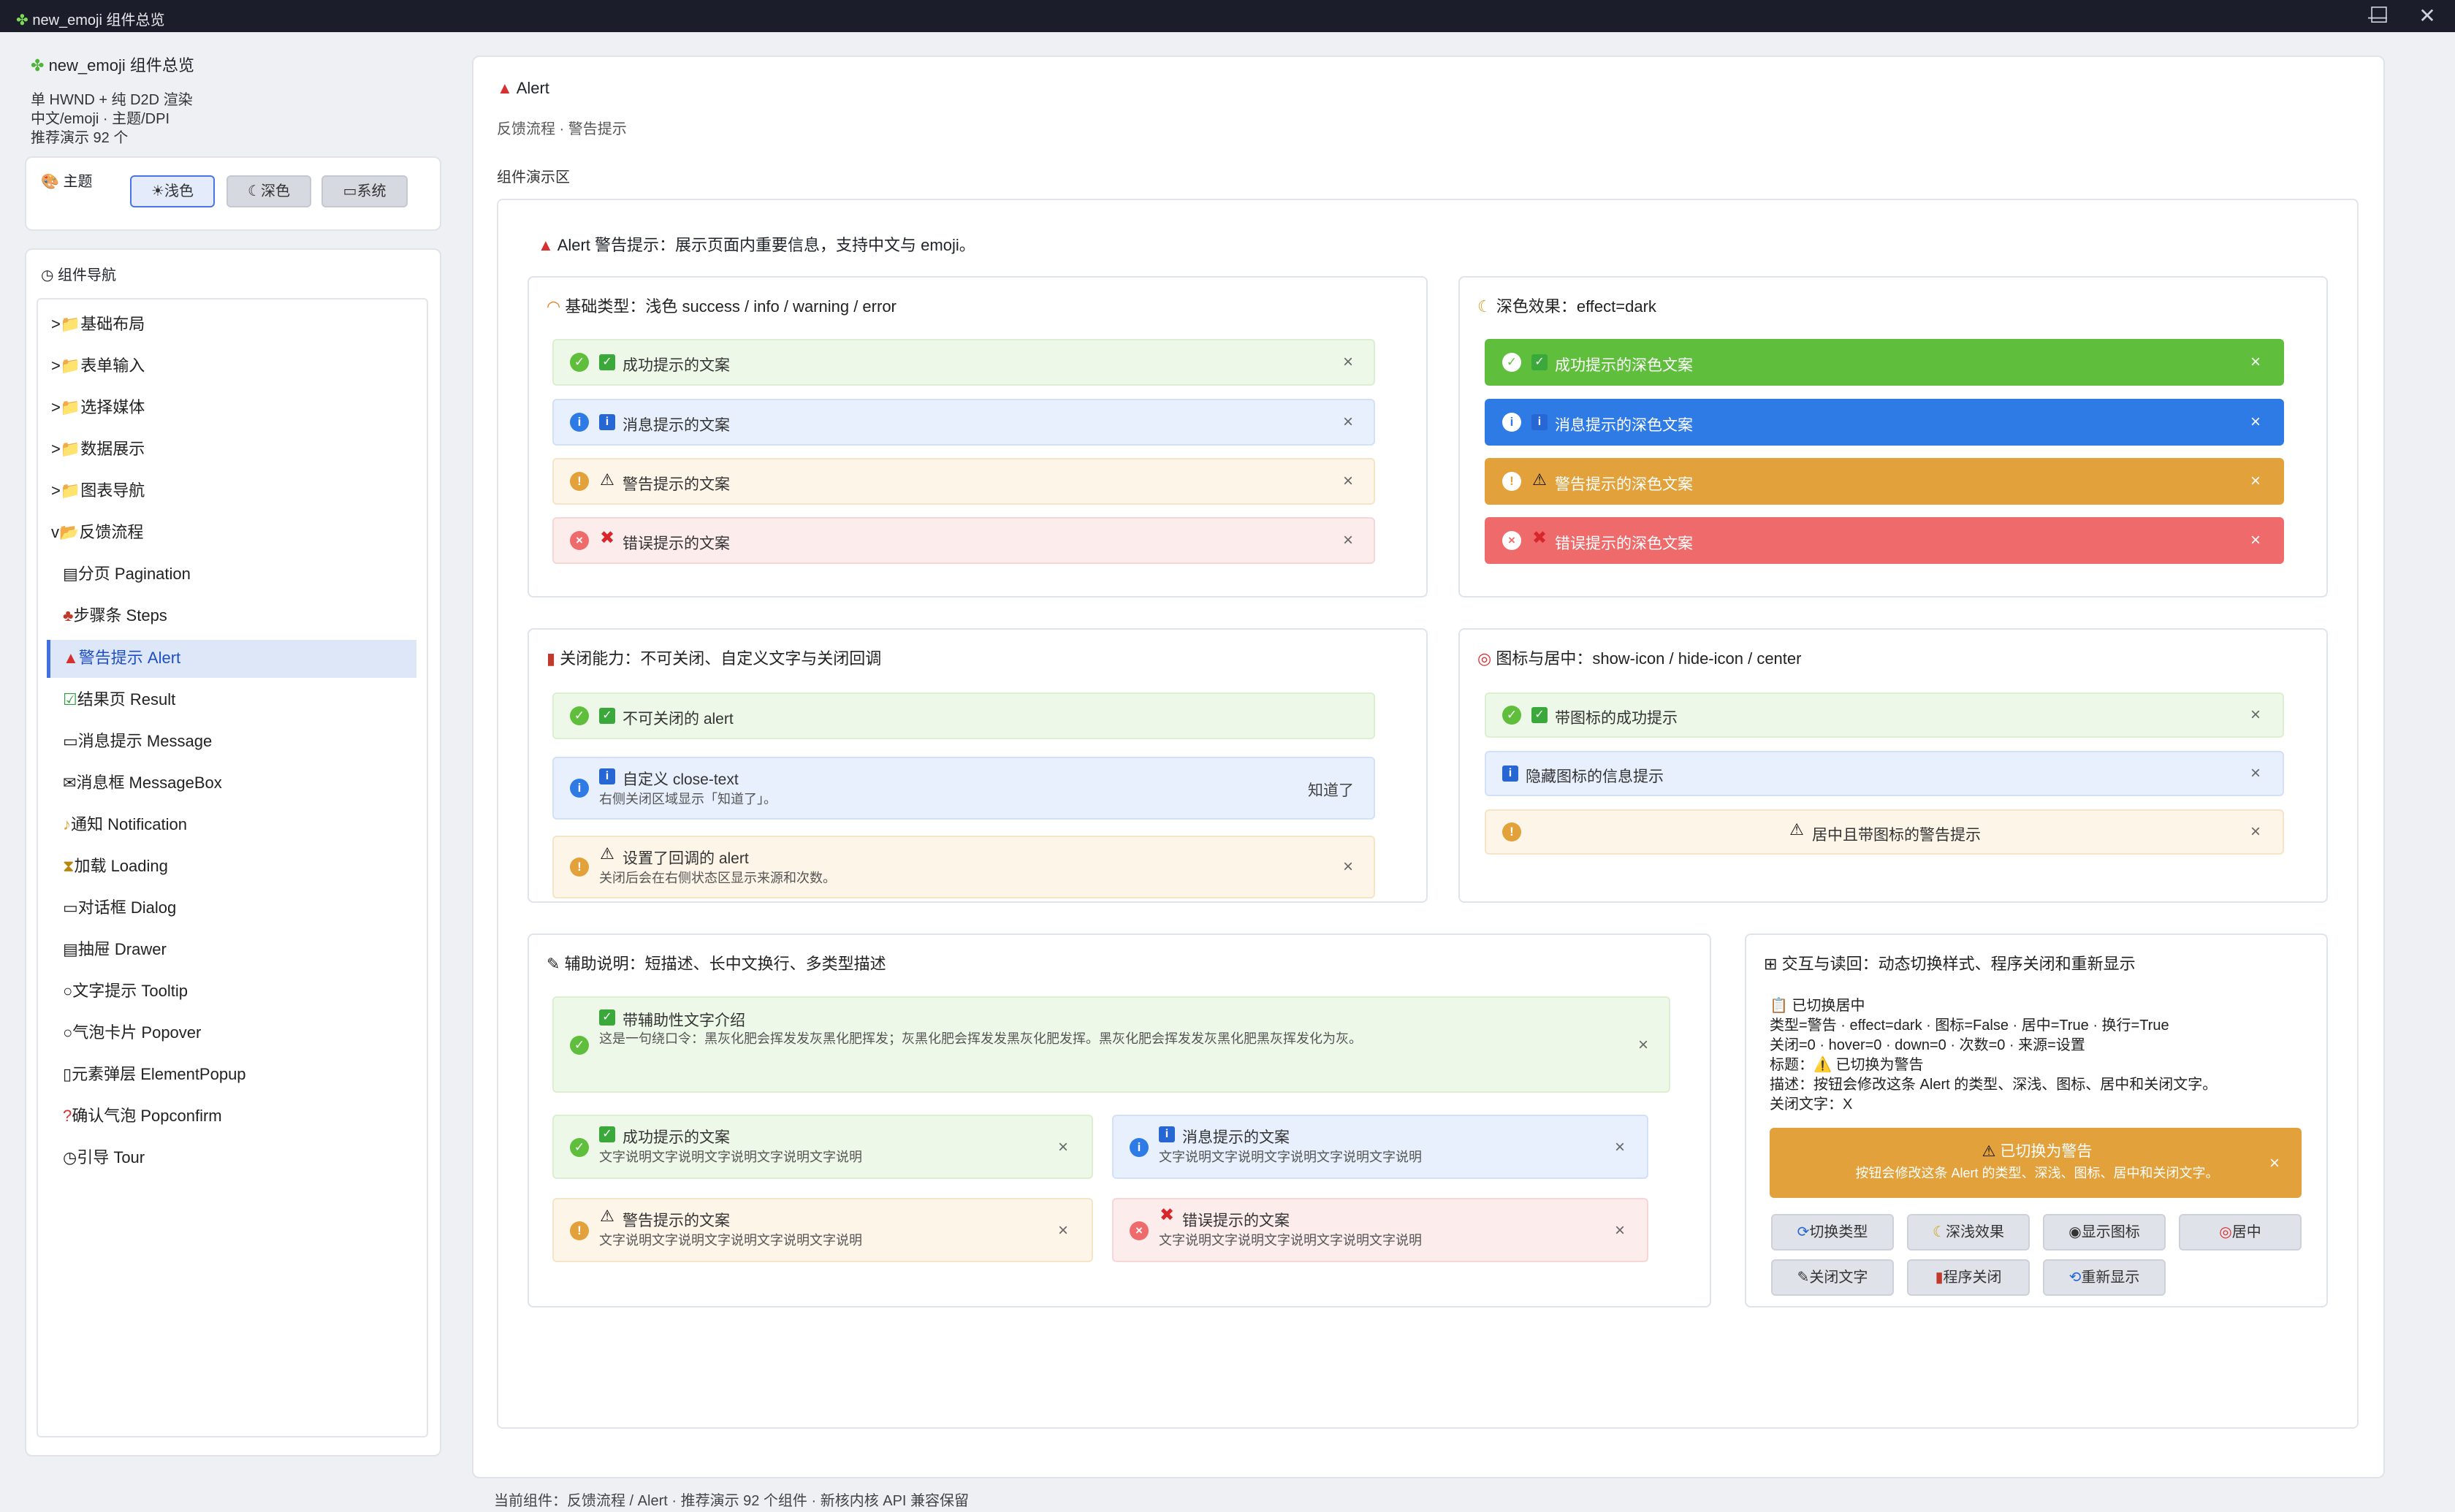 The height and width of the screenshot is (1512, 2455). I want to click on program-close-button: ▮程序关闭, so click(1968, 1277).